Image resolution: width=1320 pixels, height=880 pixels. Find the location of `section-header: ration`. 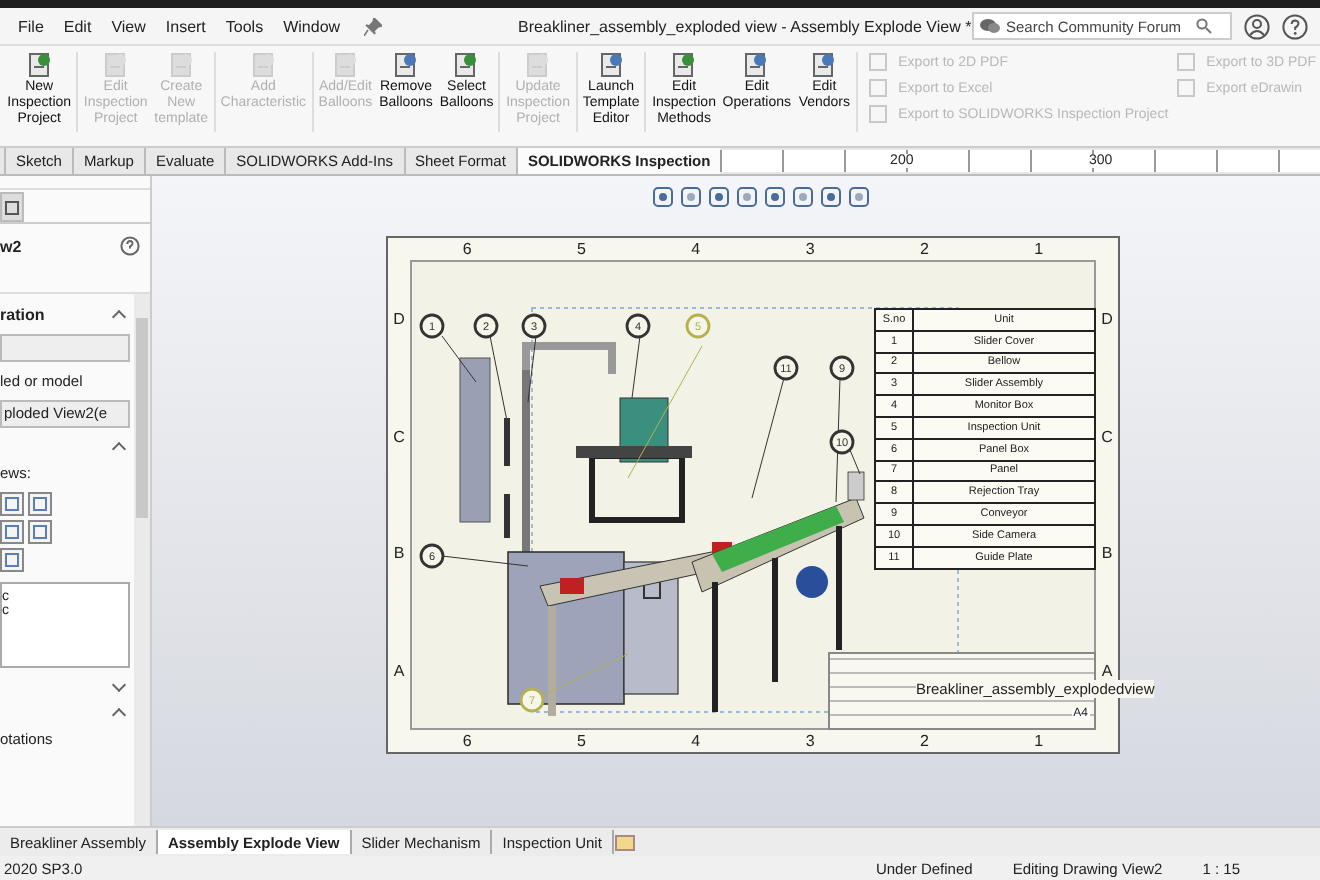

section-header: ration is located at coordinates (22, 315).